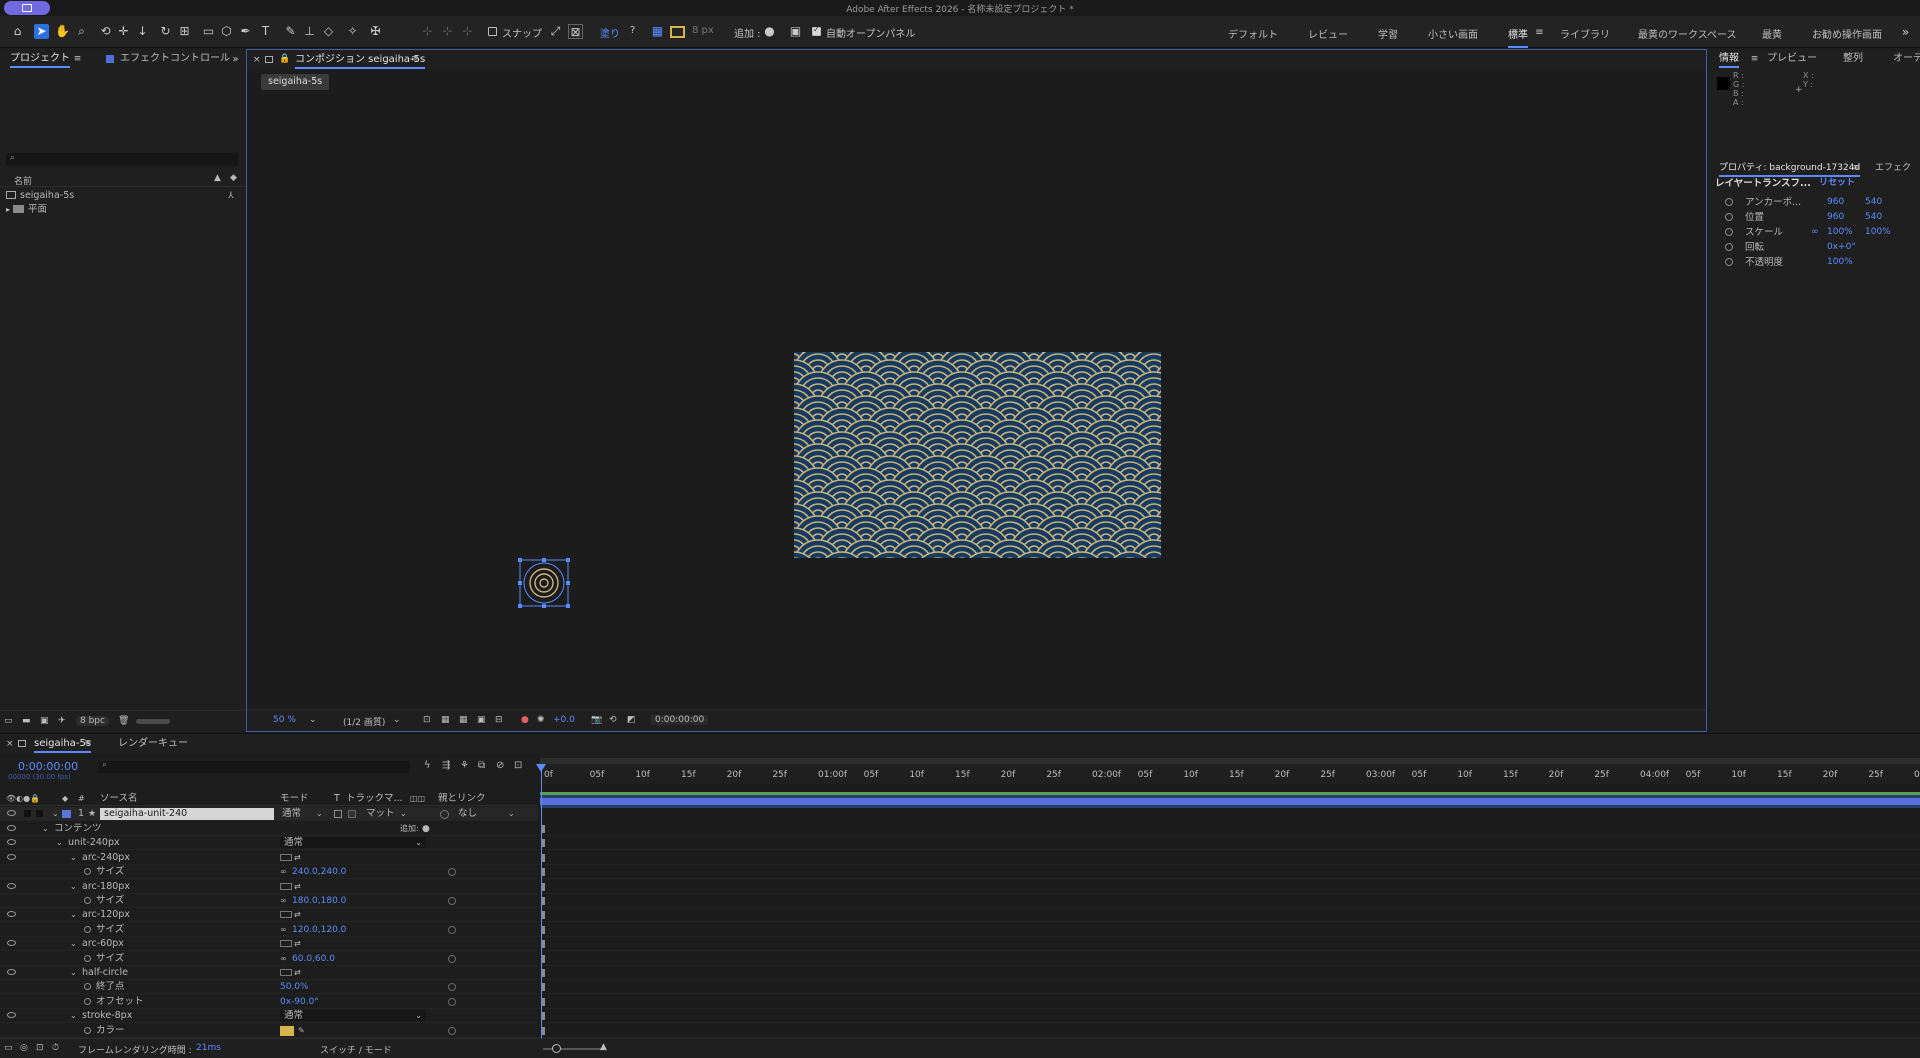  I want to click on work-area-bar, so click(1230, 761).